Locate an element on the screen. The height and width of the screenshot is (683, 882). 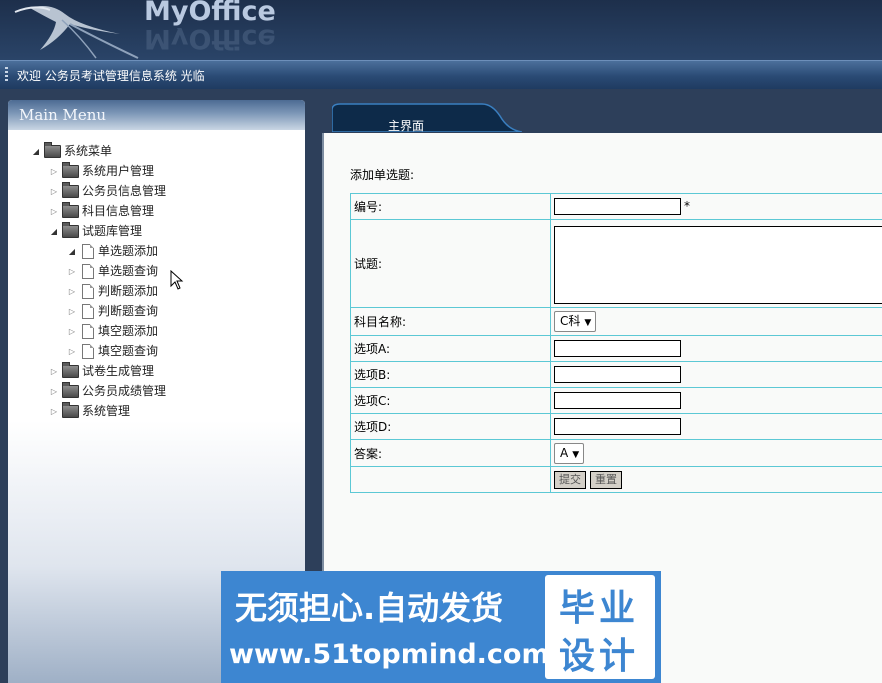
form-row-option-d: 选项D: is located at coordinates (616, 426).